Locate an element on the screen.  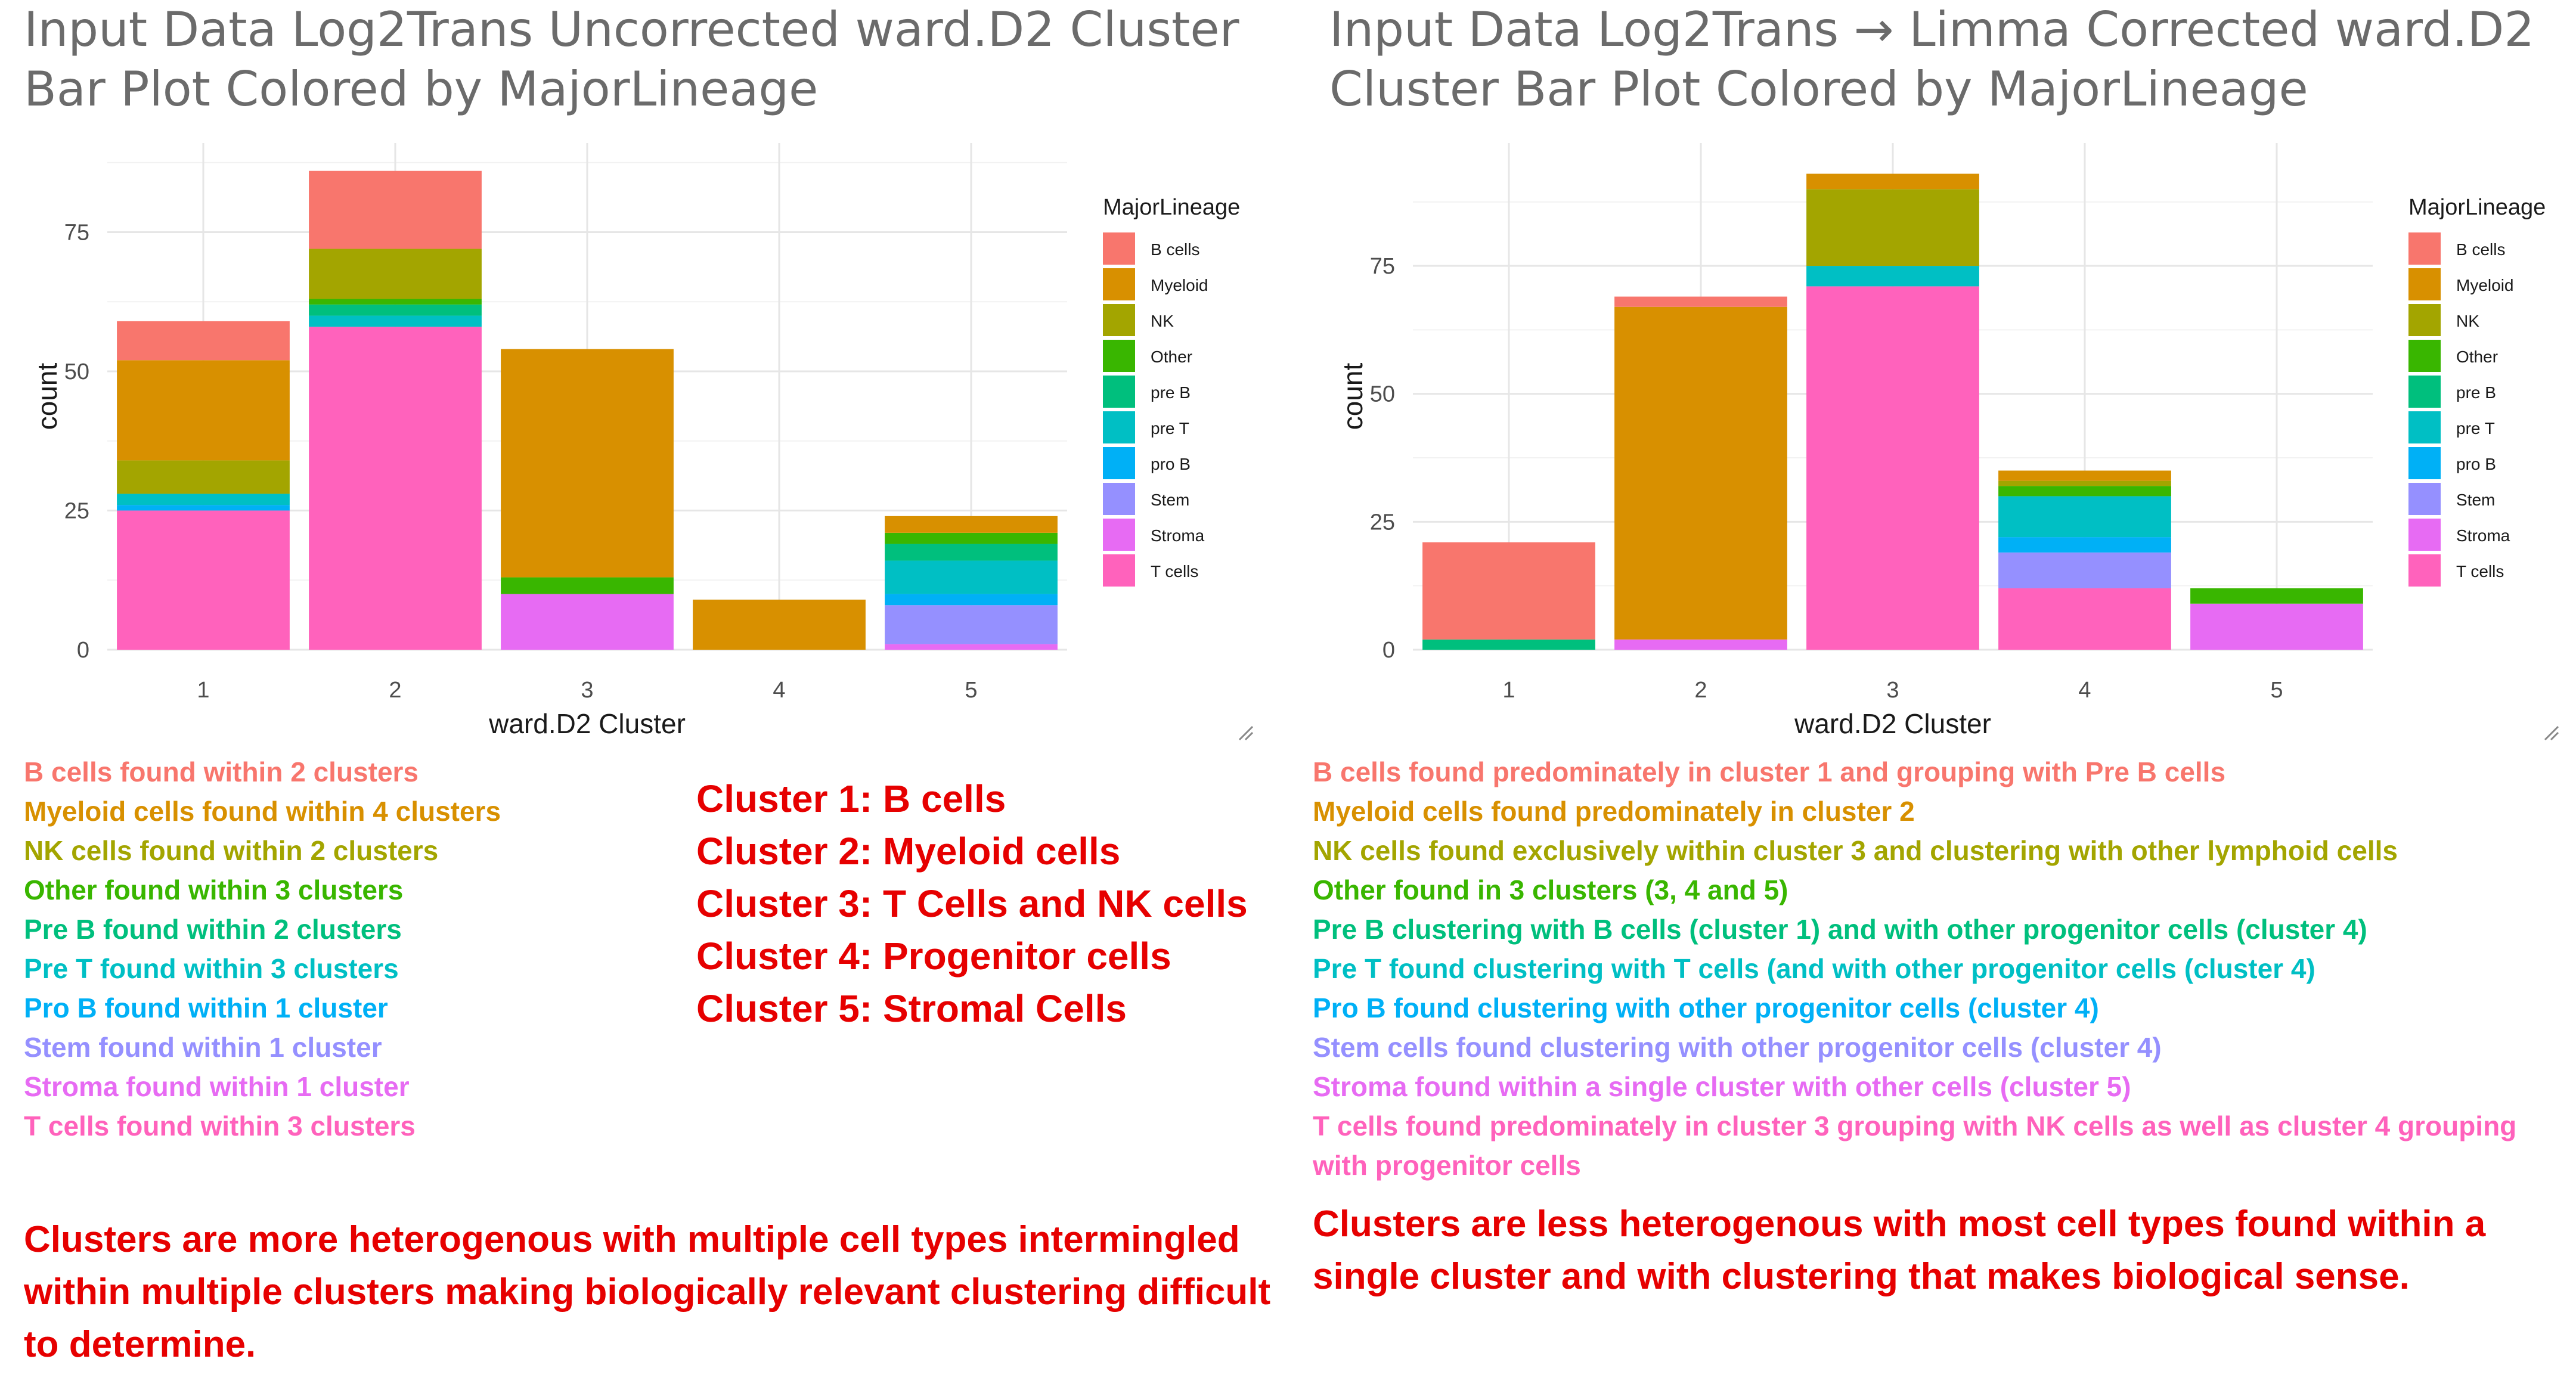
right-bar-4-t-cells is located at coordinates (2084, 619).